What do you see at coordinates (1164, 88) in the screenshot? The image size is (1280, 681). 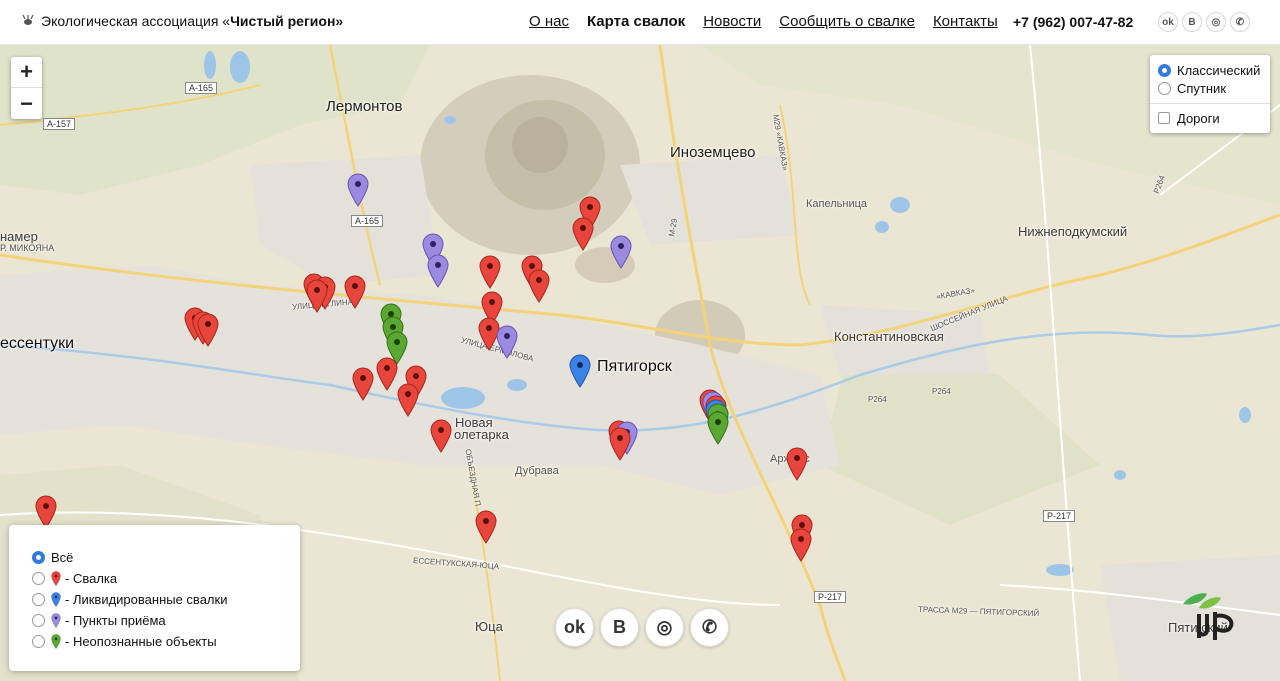 I see `layer-satellite-radio` at bounding box center [1164, 88].